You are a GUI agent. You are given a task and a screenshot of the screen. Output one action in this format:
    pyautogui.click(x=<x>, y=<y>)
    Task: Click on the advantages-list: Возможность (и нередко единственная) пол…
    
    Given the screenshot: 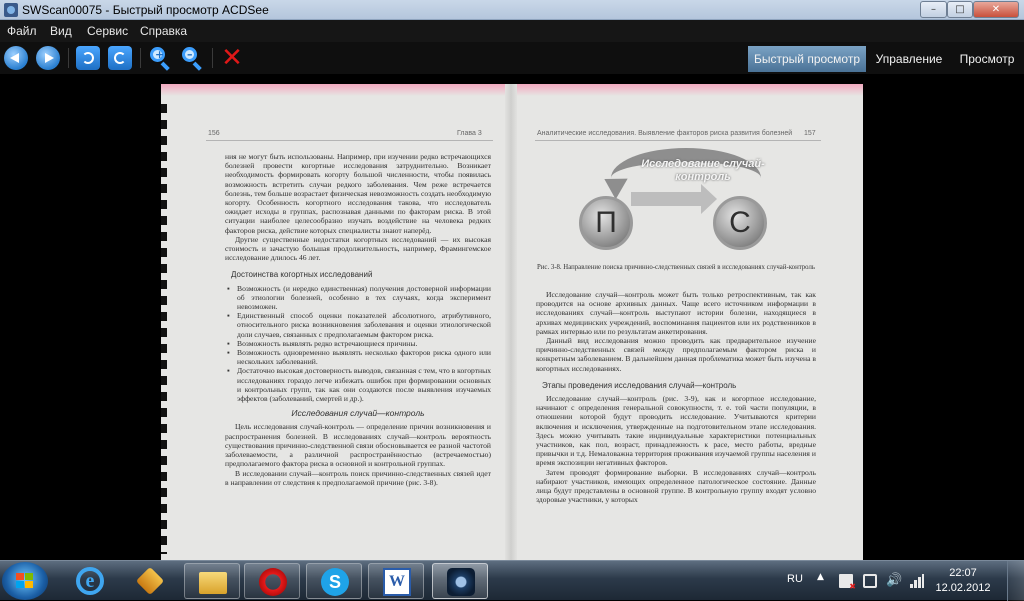 What is the action you would take?
    pyautogui.click(x=358, y=344)
    